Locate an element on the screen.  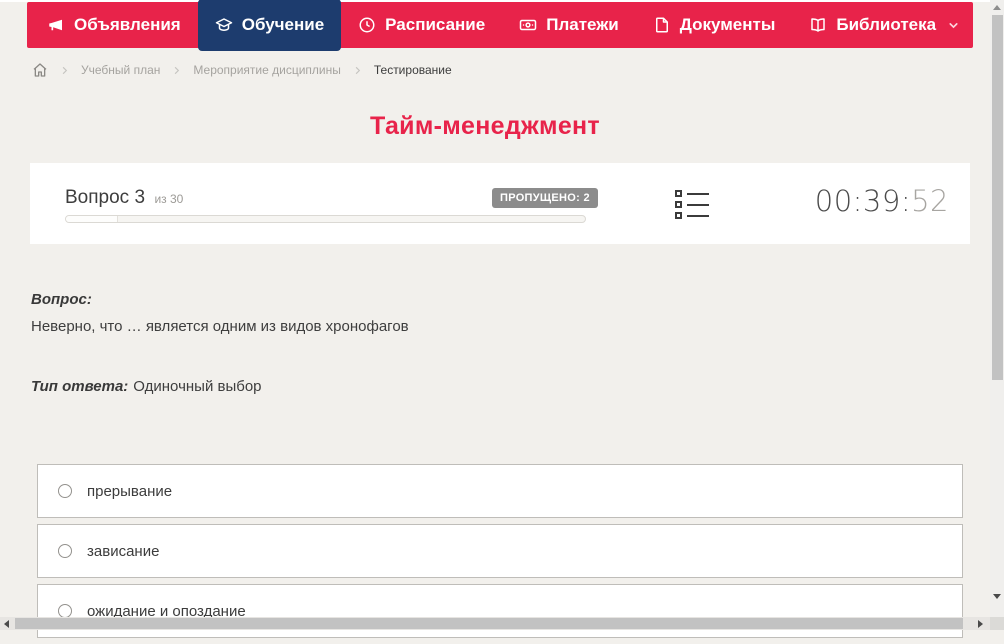
answer-option: прерывание is located at coordinates (500, 491).